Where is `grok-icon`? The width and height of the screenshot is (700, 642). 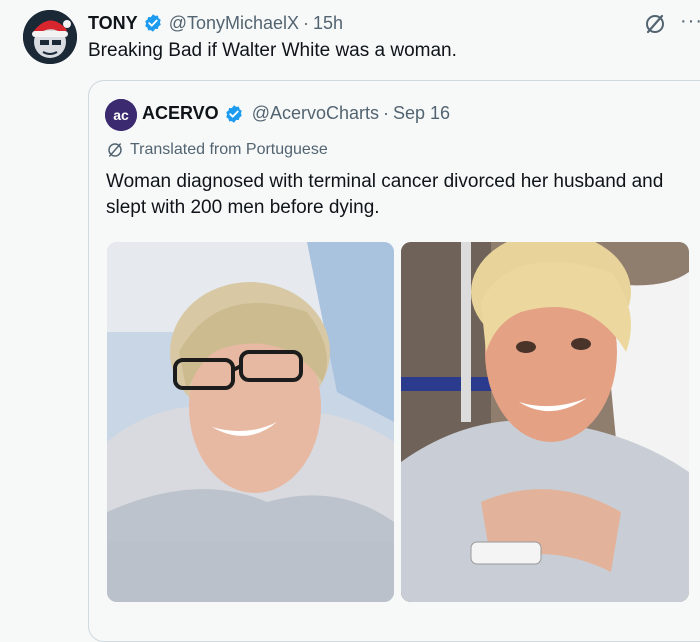 grok-icon is located at coordinates (655, 24).